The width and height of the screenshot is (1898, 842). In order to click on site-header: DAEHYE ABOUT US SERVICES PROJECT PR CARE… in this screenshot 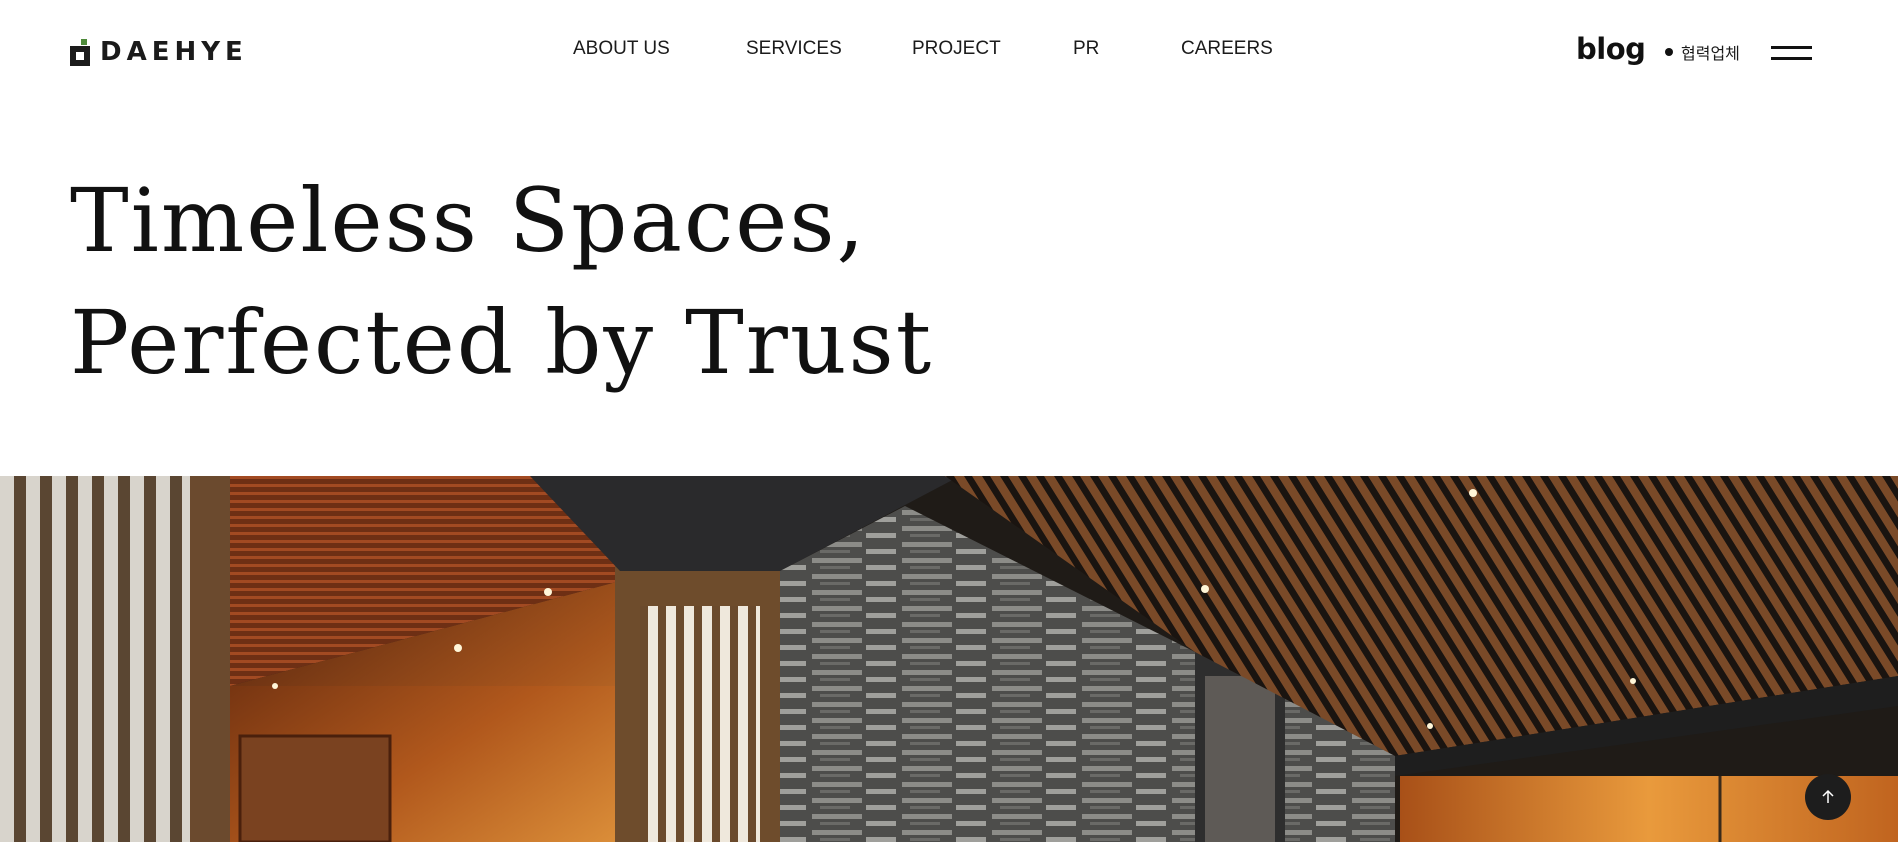, I will do `click(949, 52)`.